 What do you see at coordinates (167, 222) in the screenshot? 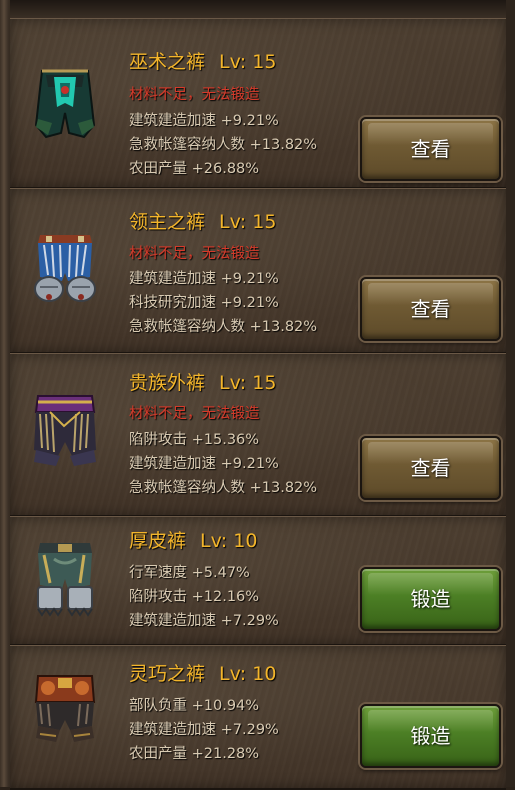
I see `item-name: 领主之裤` at bounding box center [167, 222].